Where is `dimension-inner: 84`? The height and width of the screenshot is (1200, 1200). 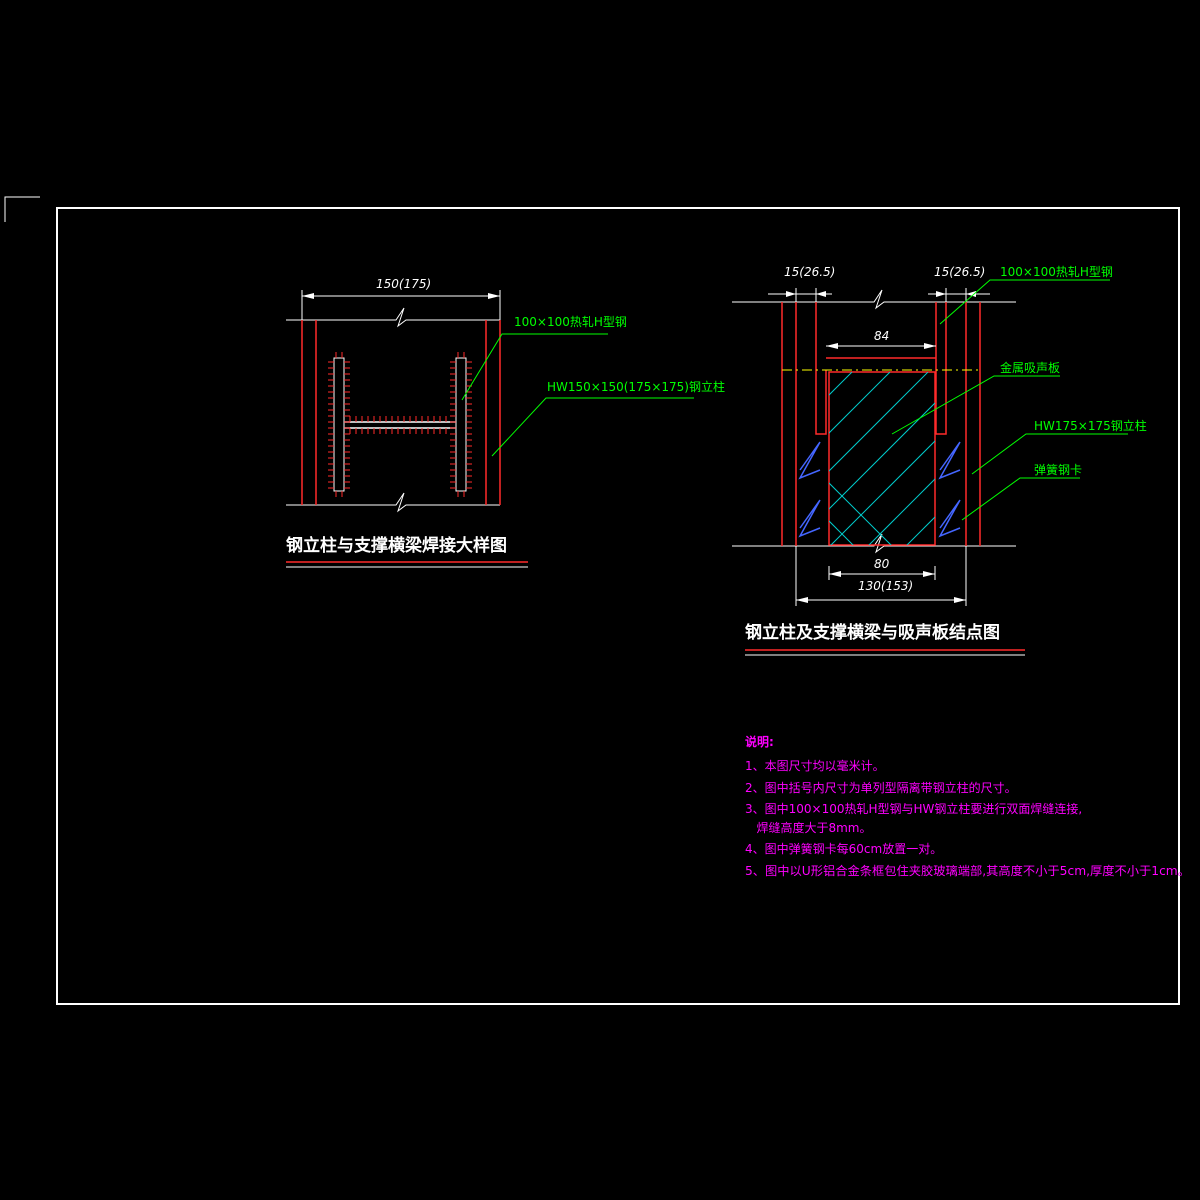 dimension-inner: 84 is located at coordinates (881, 339).